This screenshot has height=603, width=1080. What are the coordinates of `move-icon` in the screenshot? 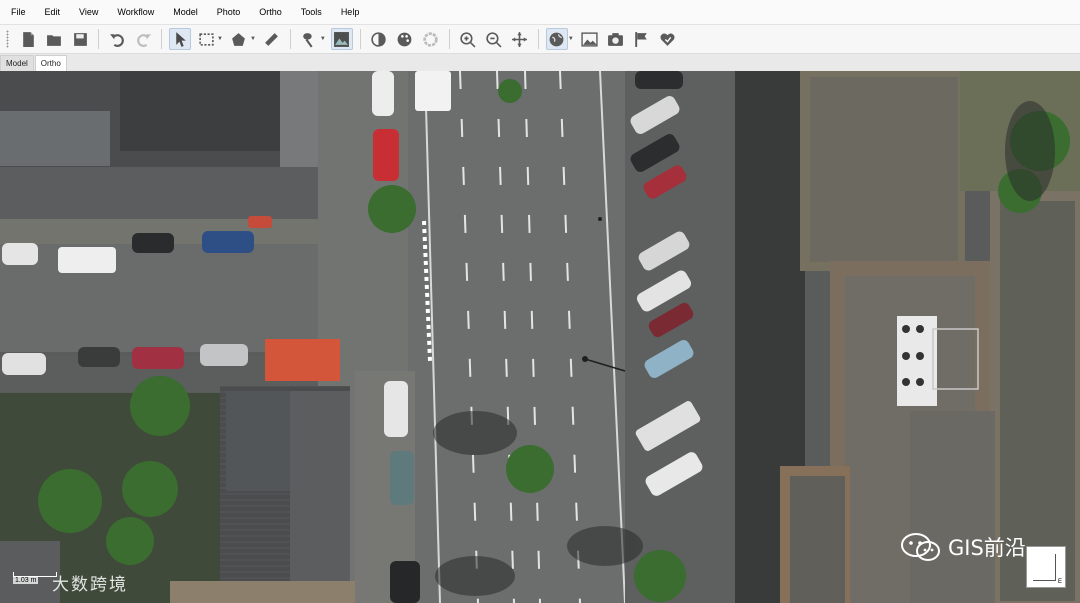 It's located at (520, 39).